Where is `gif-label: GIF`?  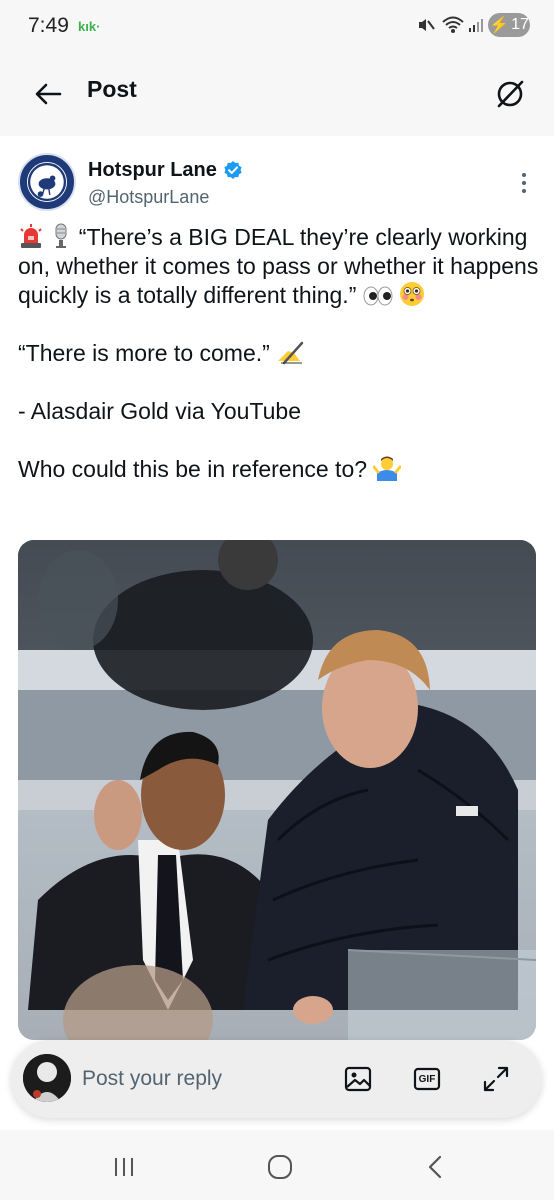
gif-label: GIF is located at coordinates (427, 1079).